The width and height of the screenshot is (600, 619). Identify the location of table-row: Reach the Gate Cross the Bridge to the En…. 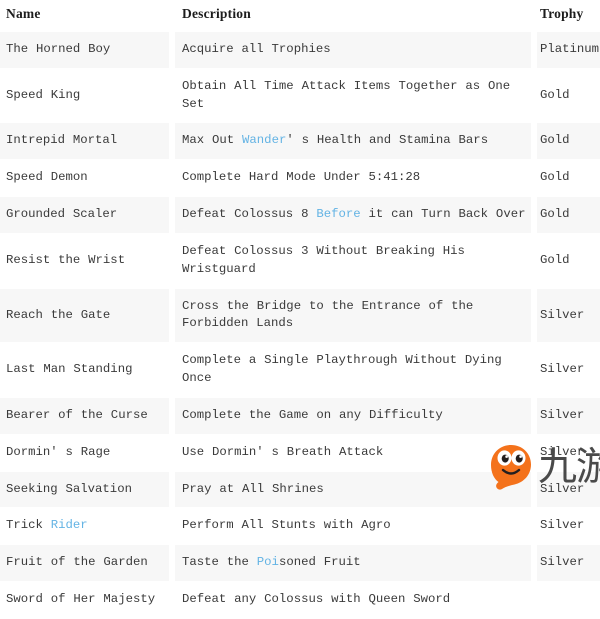
(300, 315).